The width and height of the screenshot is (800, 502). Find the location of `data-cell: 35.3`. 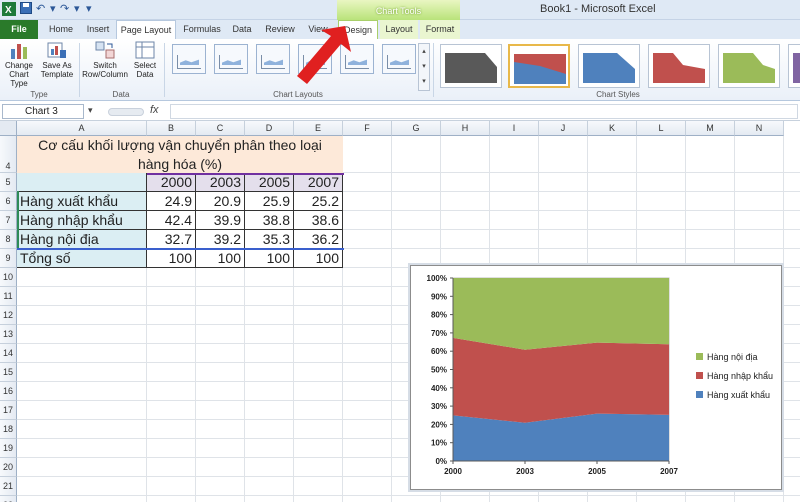

data-cell: 35.3 is located at coordinates (269, 239).